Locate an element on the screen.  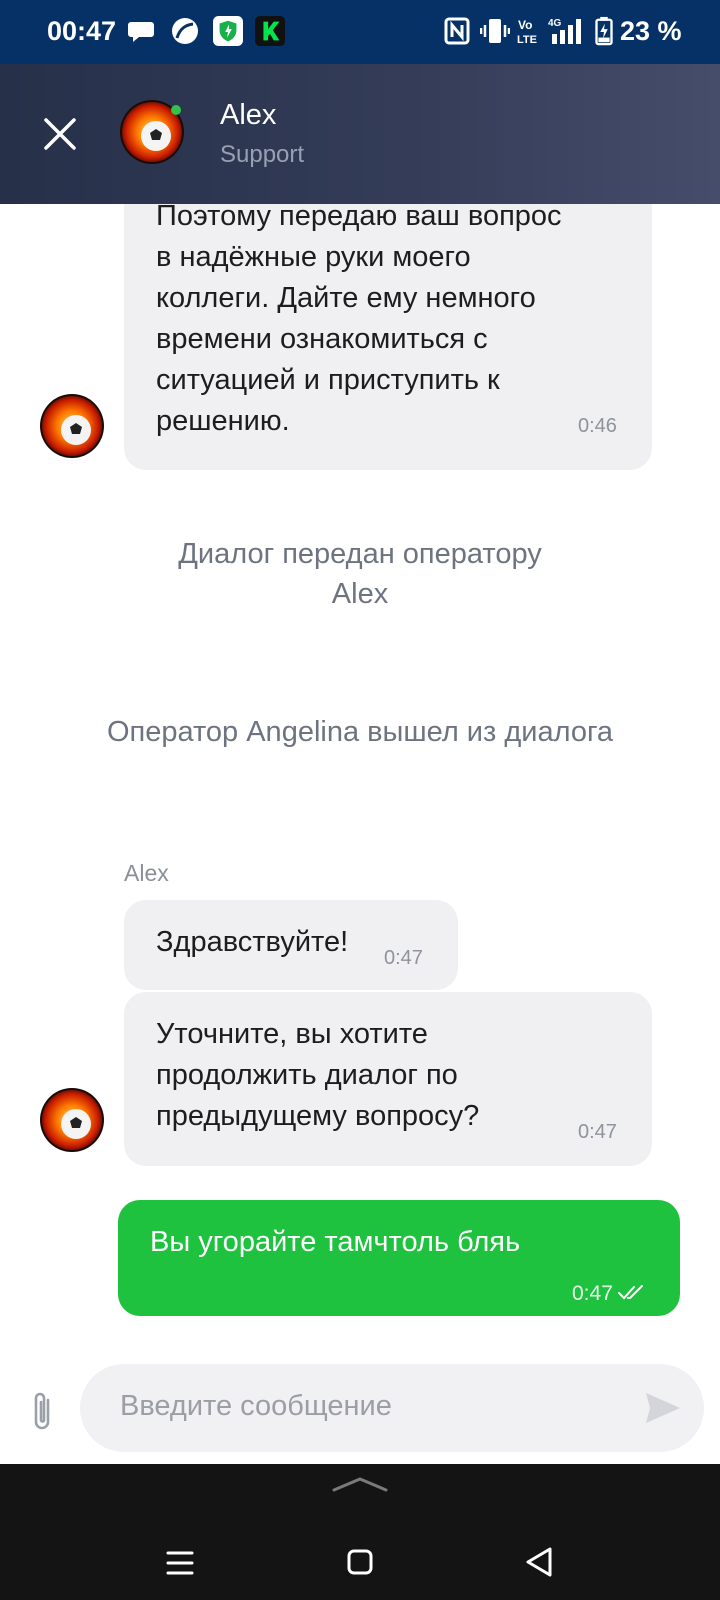
message-line: коллеги. Дайте ему немного is located at coordinates (346, 298).